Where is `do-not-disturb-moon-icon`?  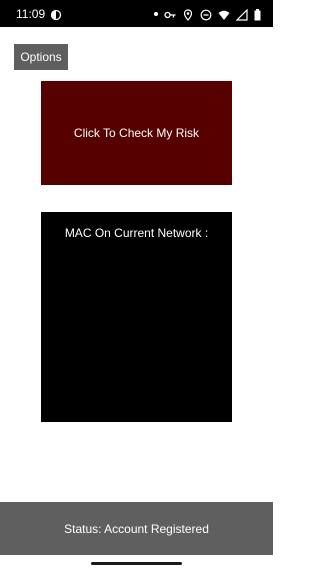
do-not-disturb-moon-icon is located at coordinates (56, 14).